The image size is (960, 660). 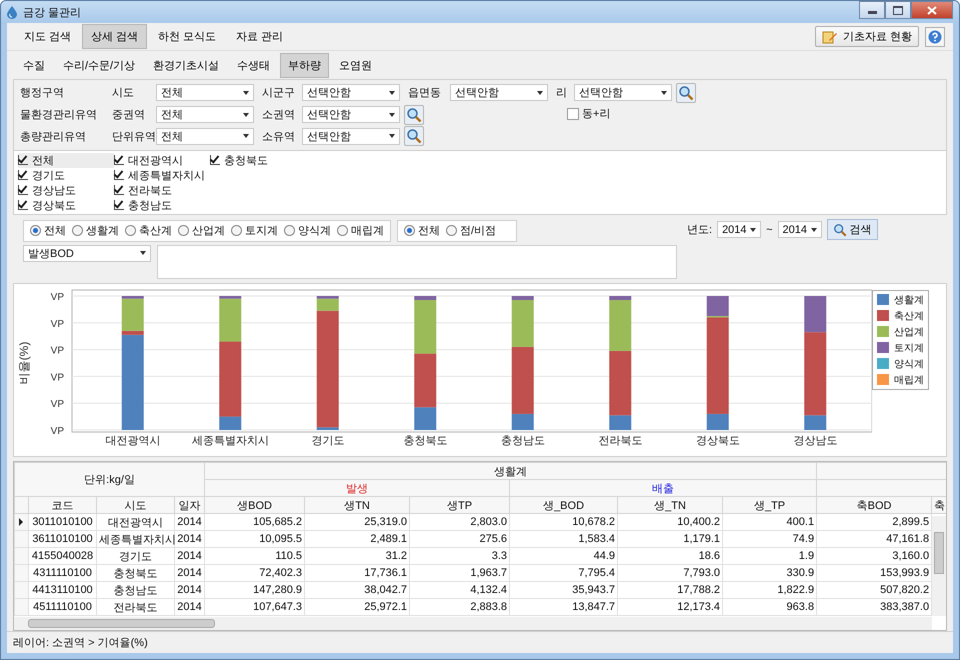 What do you see at coordinates (187, 37) in the screenshot?
I see `main-tab: 하천 모식도` at bounding box center [187, 37].